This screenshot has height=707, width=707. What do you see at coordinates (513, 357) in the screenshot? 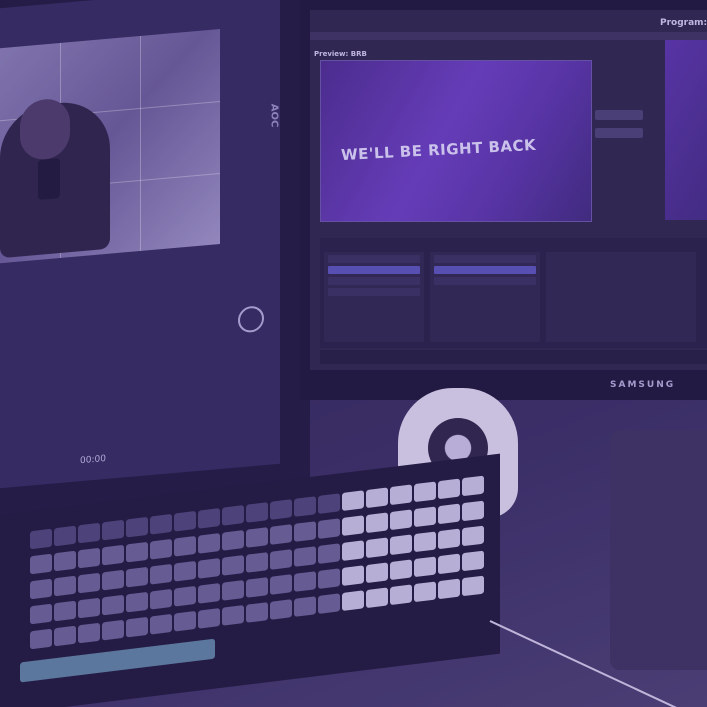
I see `taskbar` at bounding box center [513, 357].